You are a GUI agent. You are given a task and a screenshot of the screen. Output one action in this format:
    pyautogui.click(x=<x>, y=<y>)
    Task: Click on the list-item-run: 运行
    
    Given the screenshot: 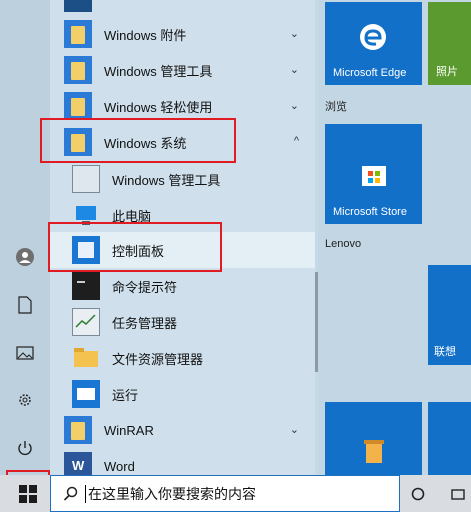 What is the action you would take?
    pyautogui.click(x=182, y=394)
    